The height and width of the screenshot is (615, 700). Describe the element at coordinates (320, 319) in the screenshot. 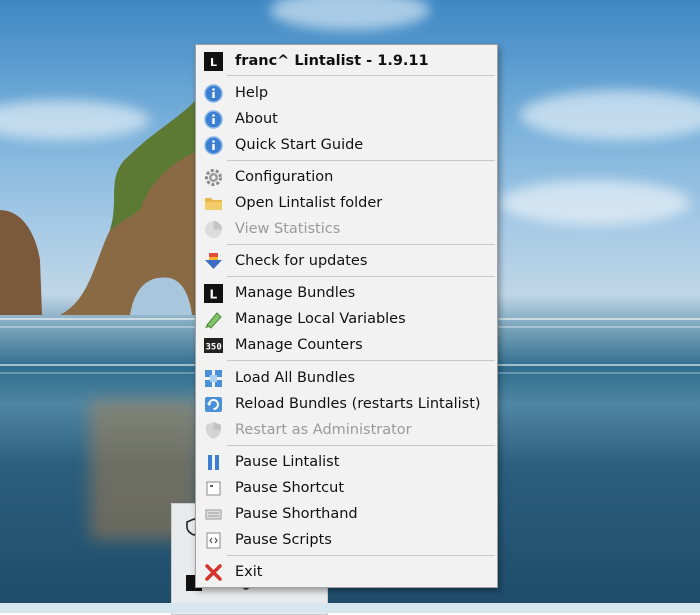

I see `menu-item-label: Manage Local Variables` at that location.